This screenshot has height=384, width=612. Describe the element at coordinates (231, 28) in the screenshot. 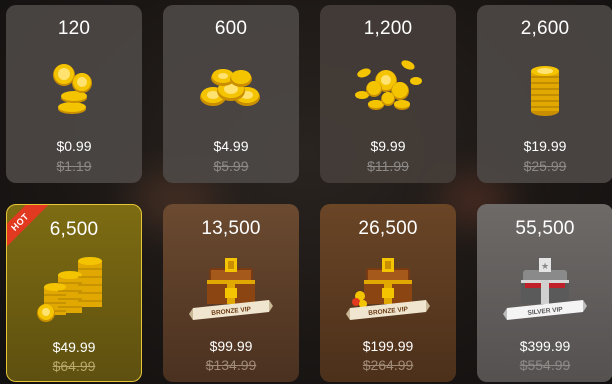

I see `package-amount: 600` at that location.